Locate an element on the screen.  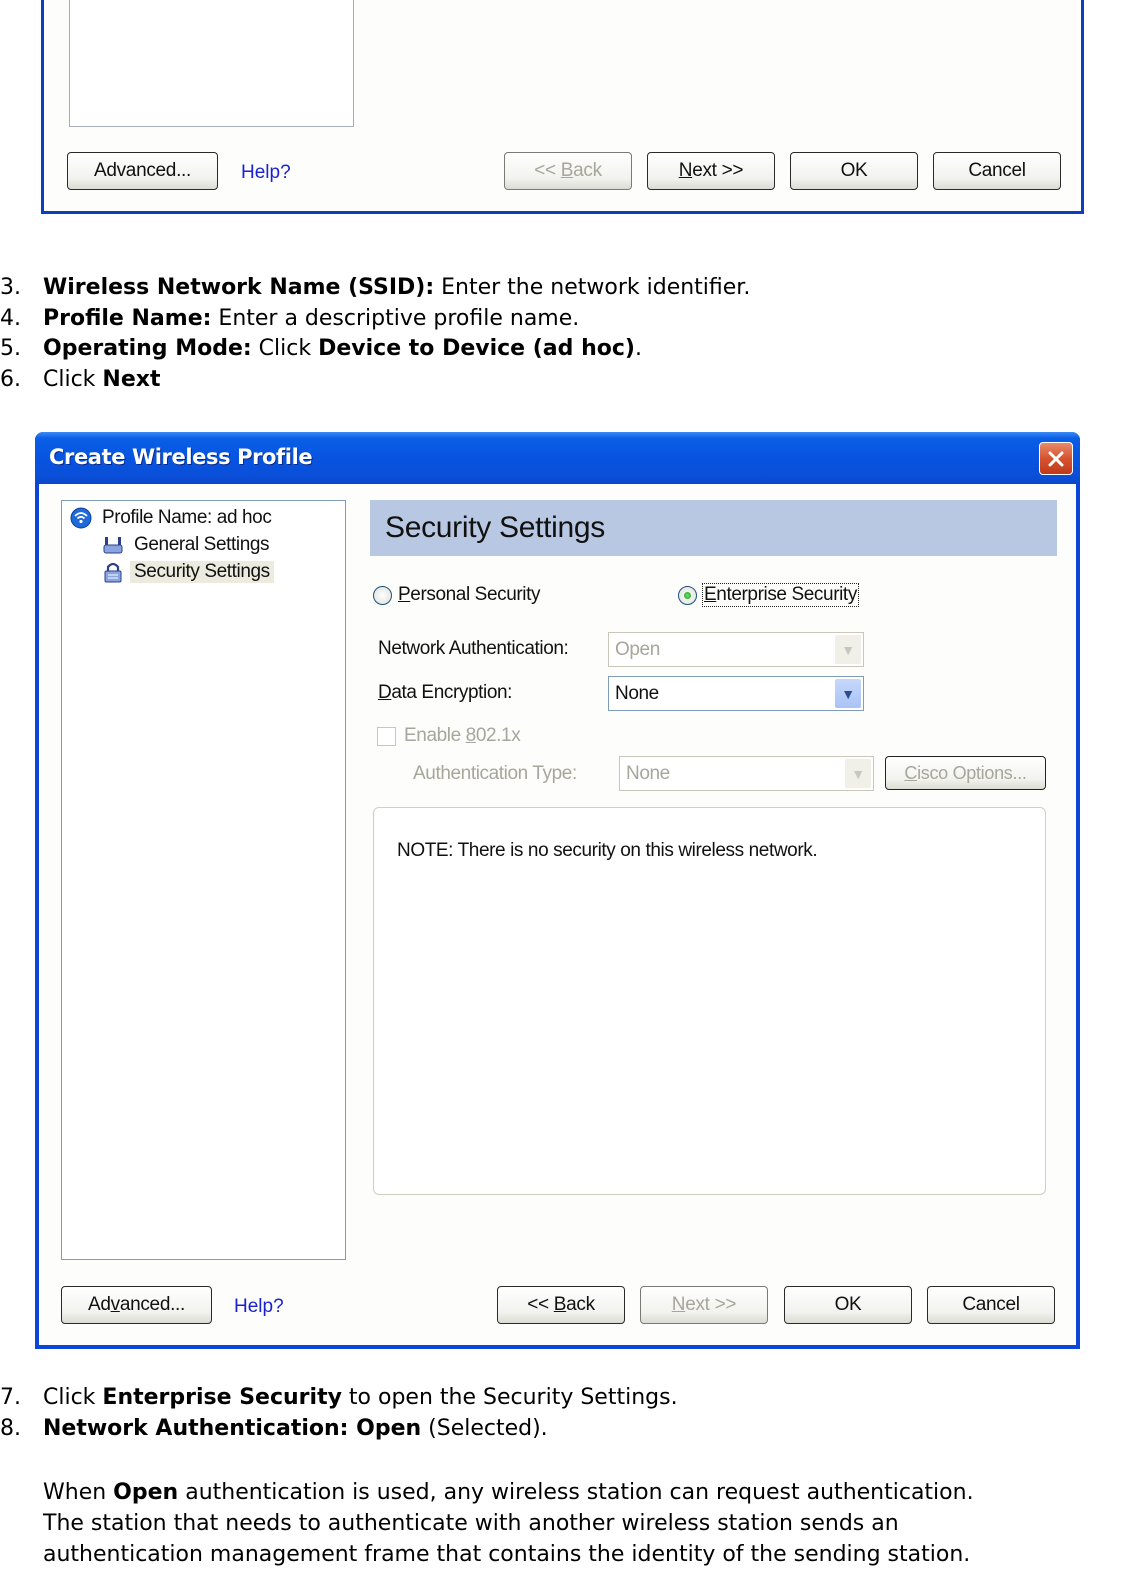
step-text: . is located at coordinates (638, 348).